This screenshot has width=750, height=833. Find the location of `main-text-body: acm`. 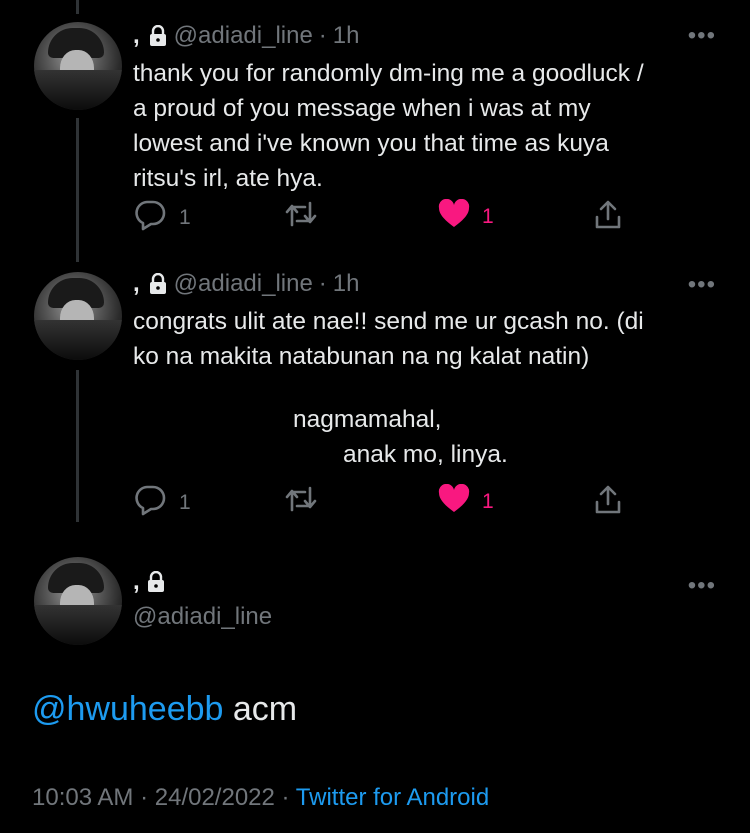

main-text-body: acm is located at coordinates (260, 709).